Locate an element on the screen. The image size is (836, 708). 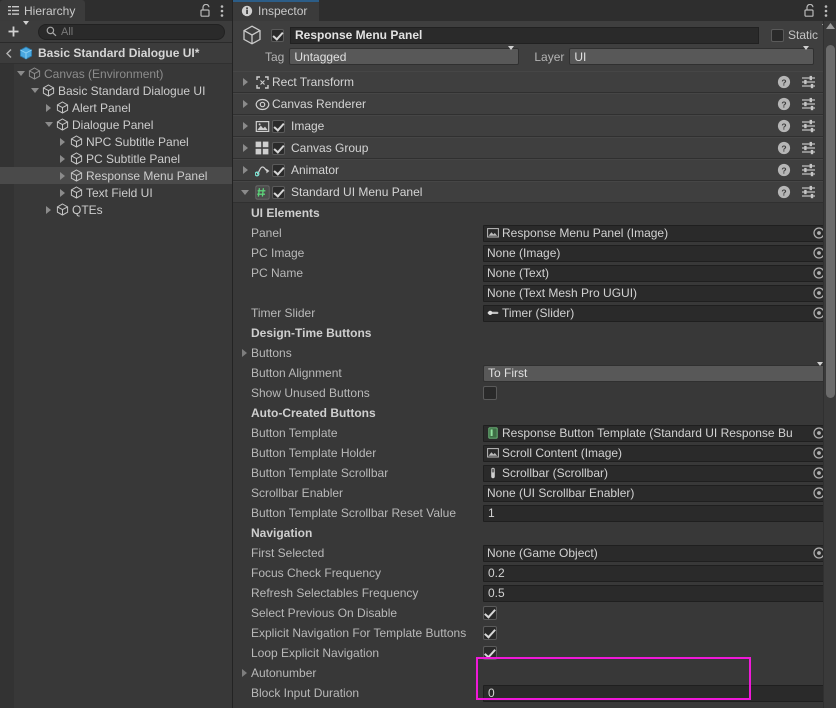
object-field: None (Image) is located at coordinates (655, 253).